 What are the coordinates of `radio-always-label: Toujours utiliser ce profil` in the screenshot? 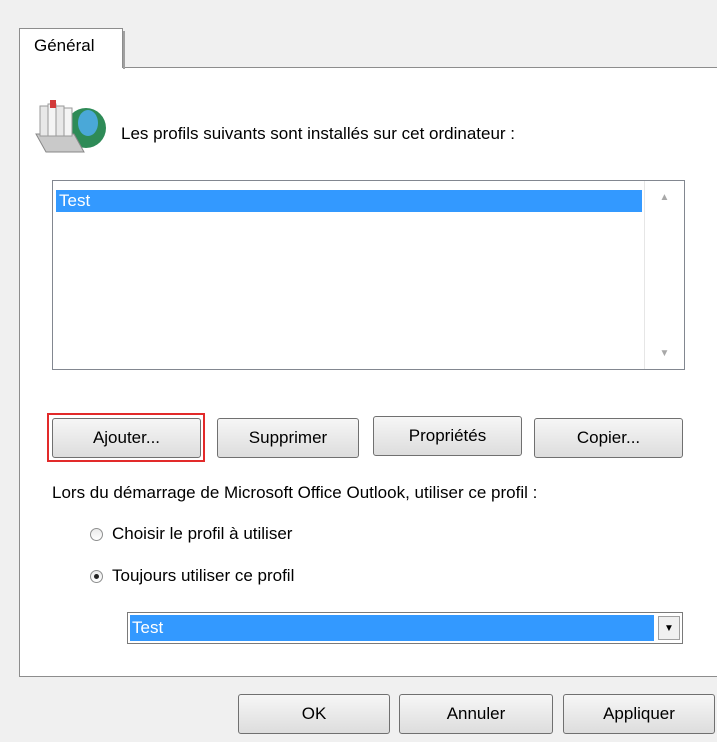 It's located at (203, 575).